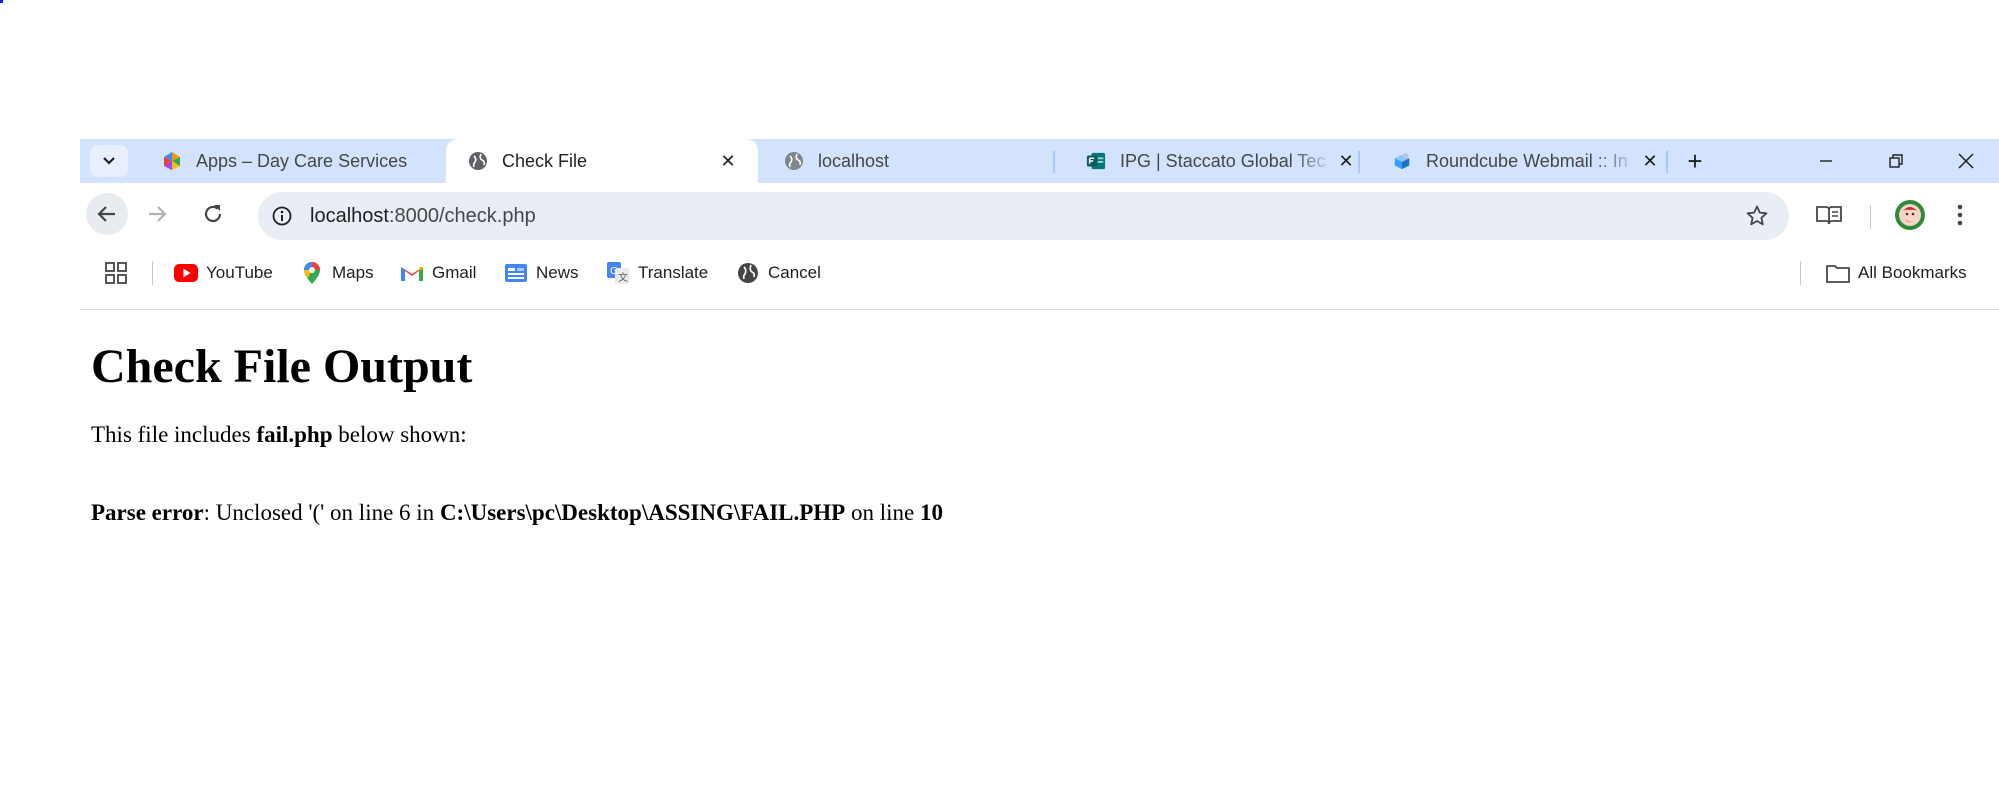  I want to click on tab-title: Check File, so click(545, 160).